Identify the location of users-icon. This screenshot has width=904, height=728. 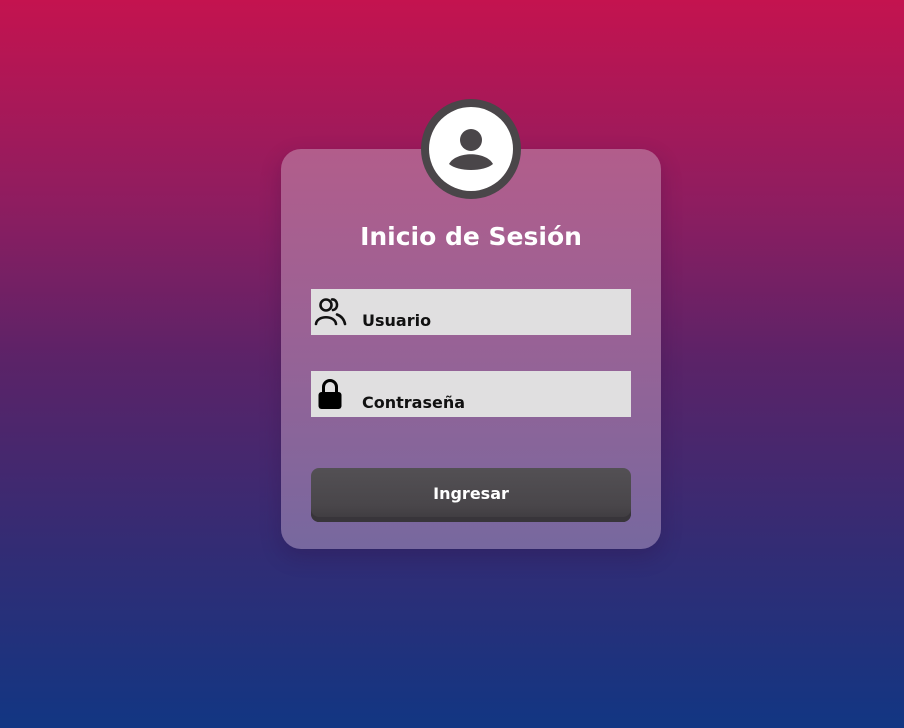
(330, 312).